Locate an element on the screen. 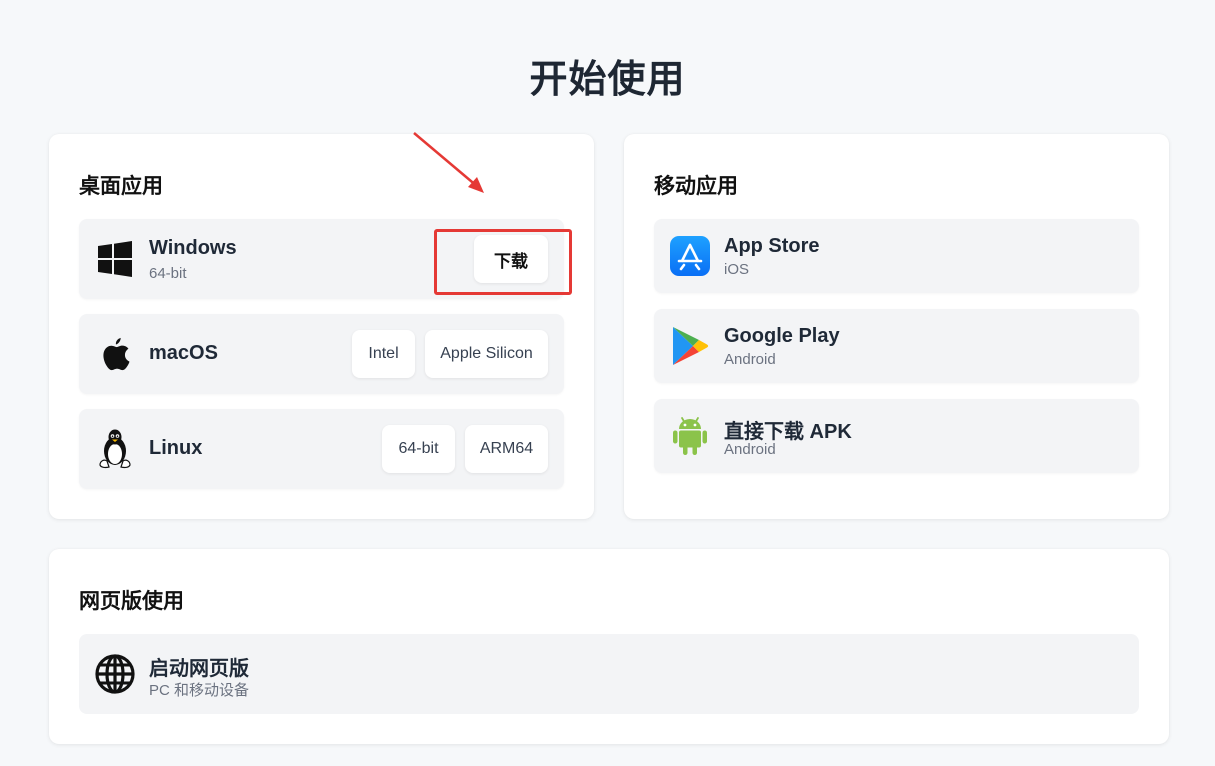 Image resolution: width=1215 pixels, height=766 pixels. app-store-platform: iOS is located at coordinates (737, 269).